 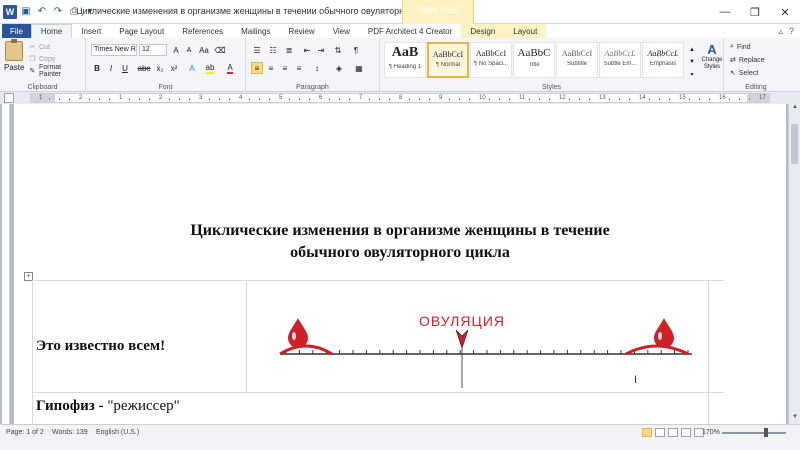 I want to click on tab-page-layout: Page Layout, so click(x=141, y=31).